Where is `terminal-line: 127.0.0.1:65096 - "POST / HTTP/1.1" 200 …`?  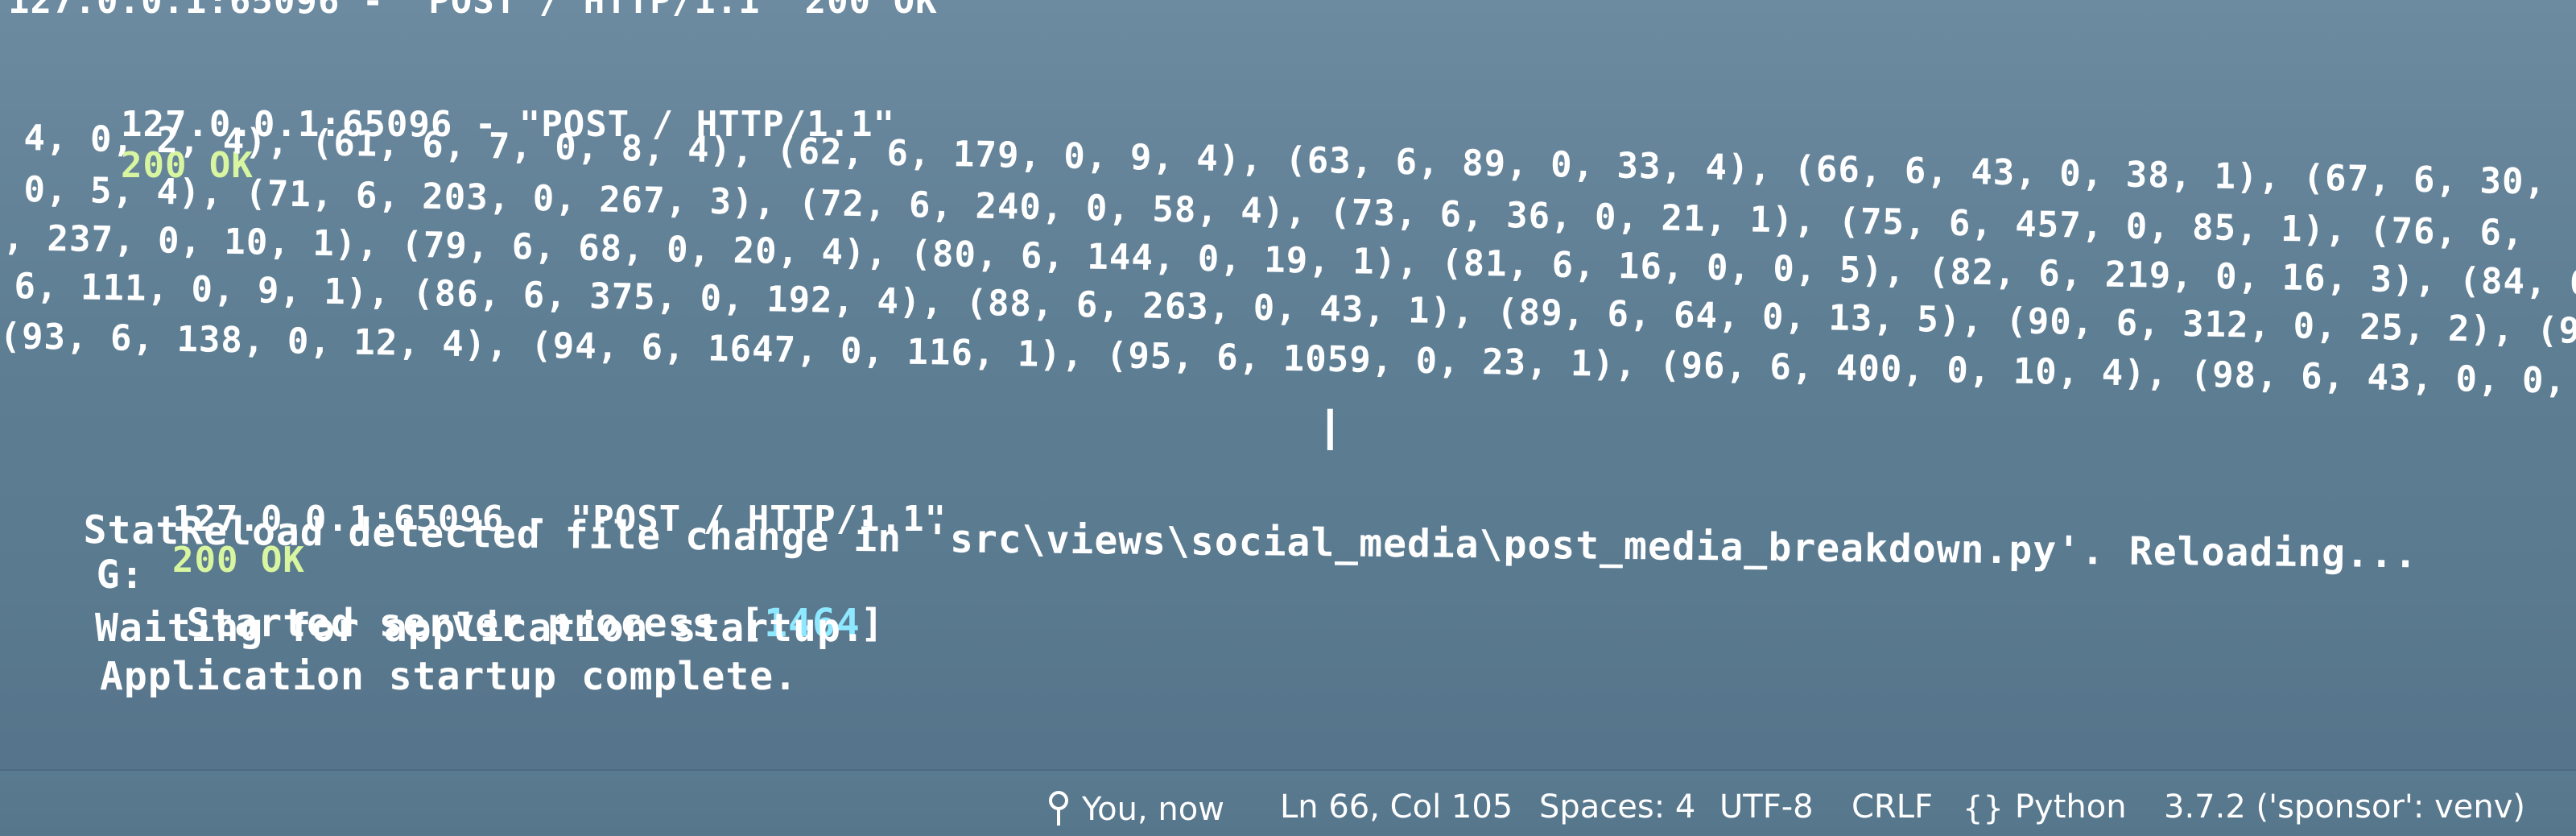 terminal-line: 127.0.0.1:65096 - "POST / HTTP/1.1" 200 … is located at coordinates (473, 11).